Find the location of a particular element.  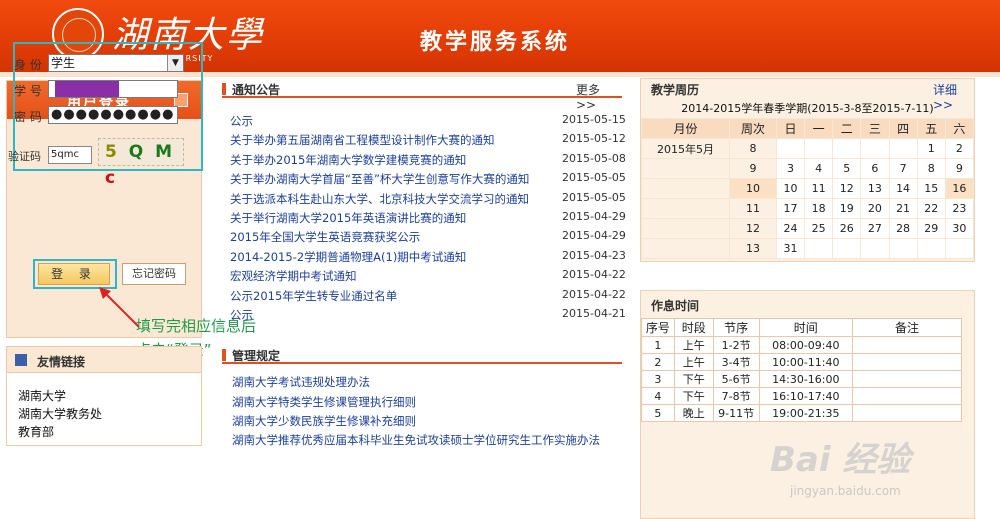

calendar-day-cell: 11 is located at coordinates (819, 188).